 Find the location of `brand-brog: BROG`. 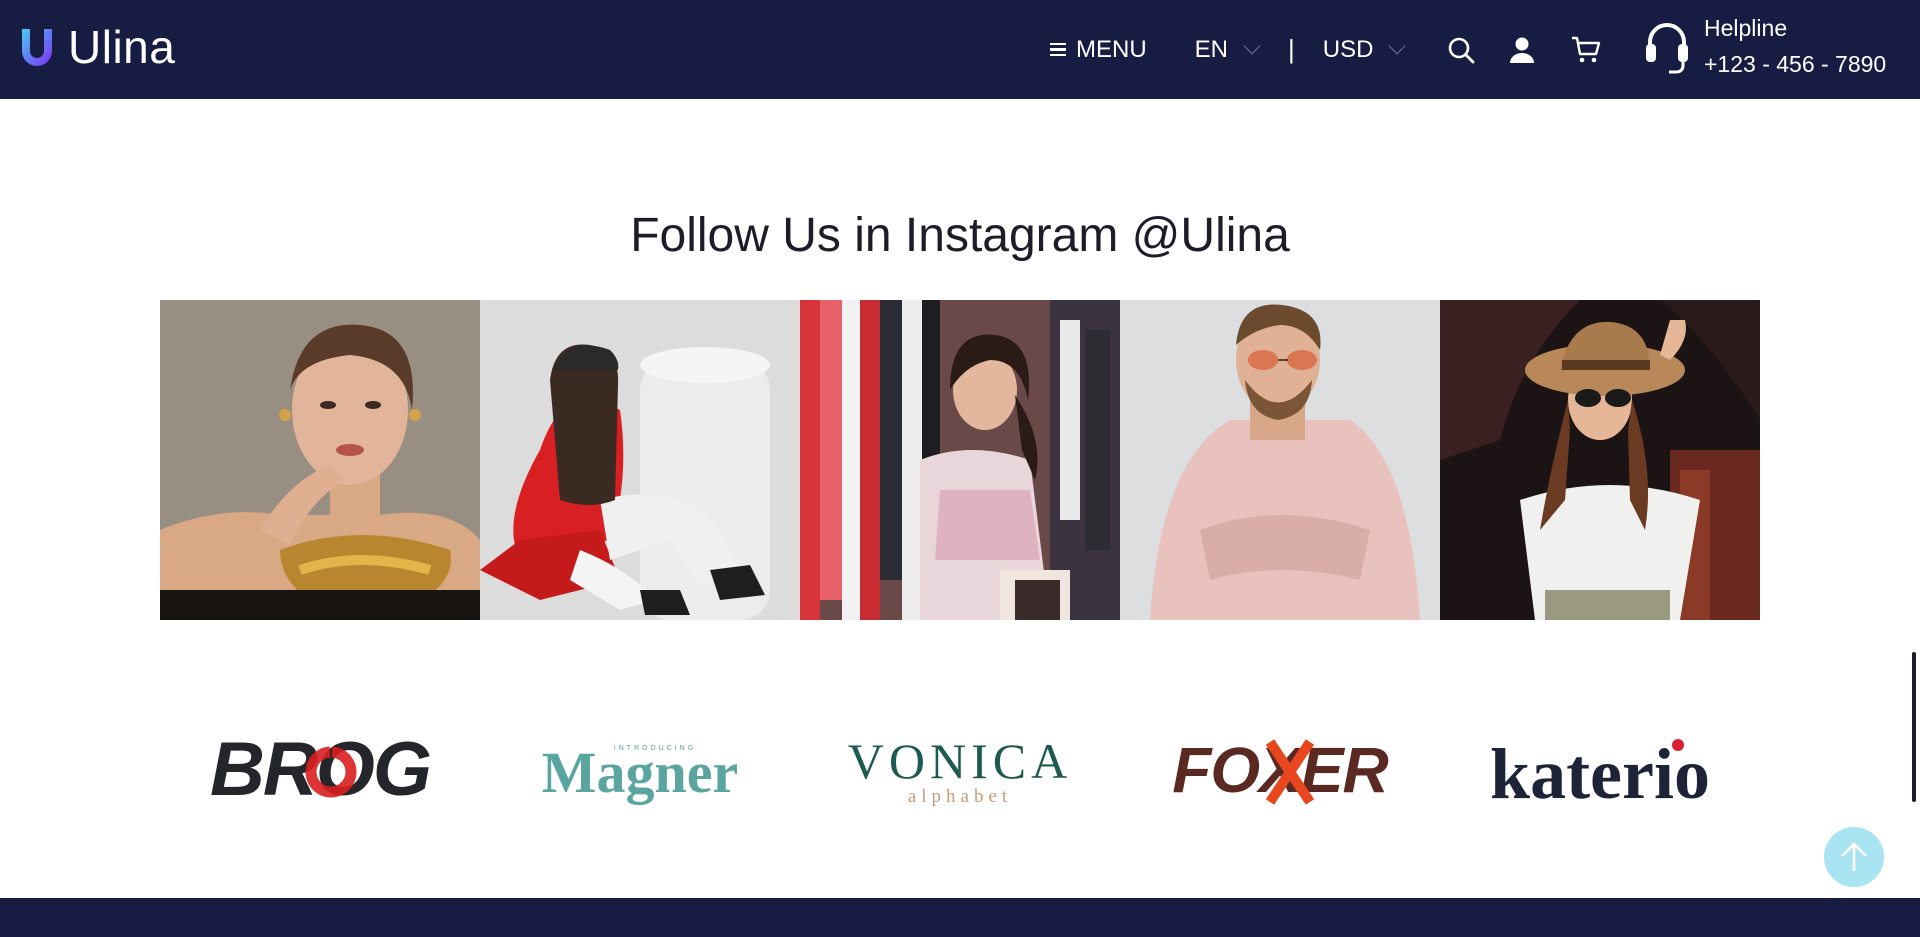

brand-brog: BROG is located at coordinates (320, 770).